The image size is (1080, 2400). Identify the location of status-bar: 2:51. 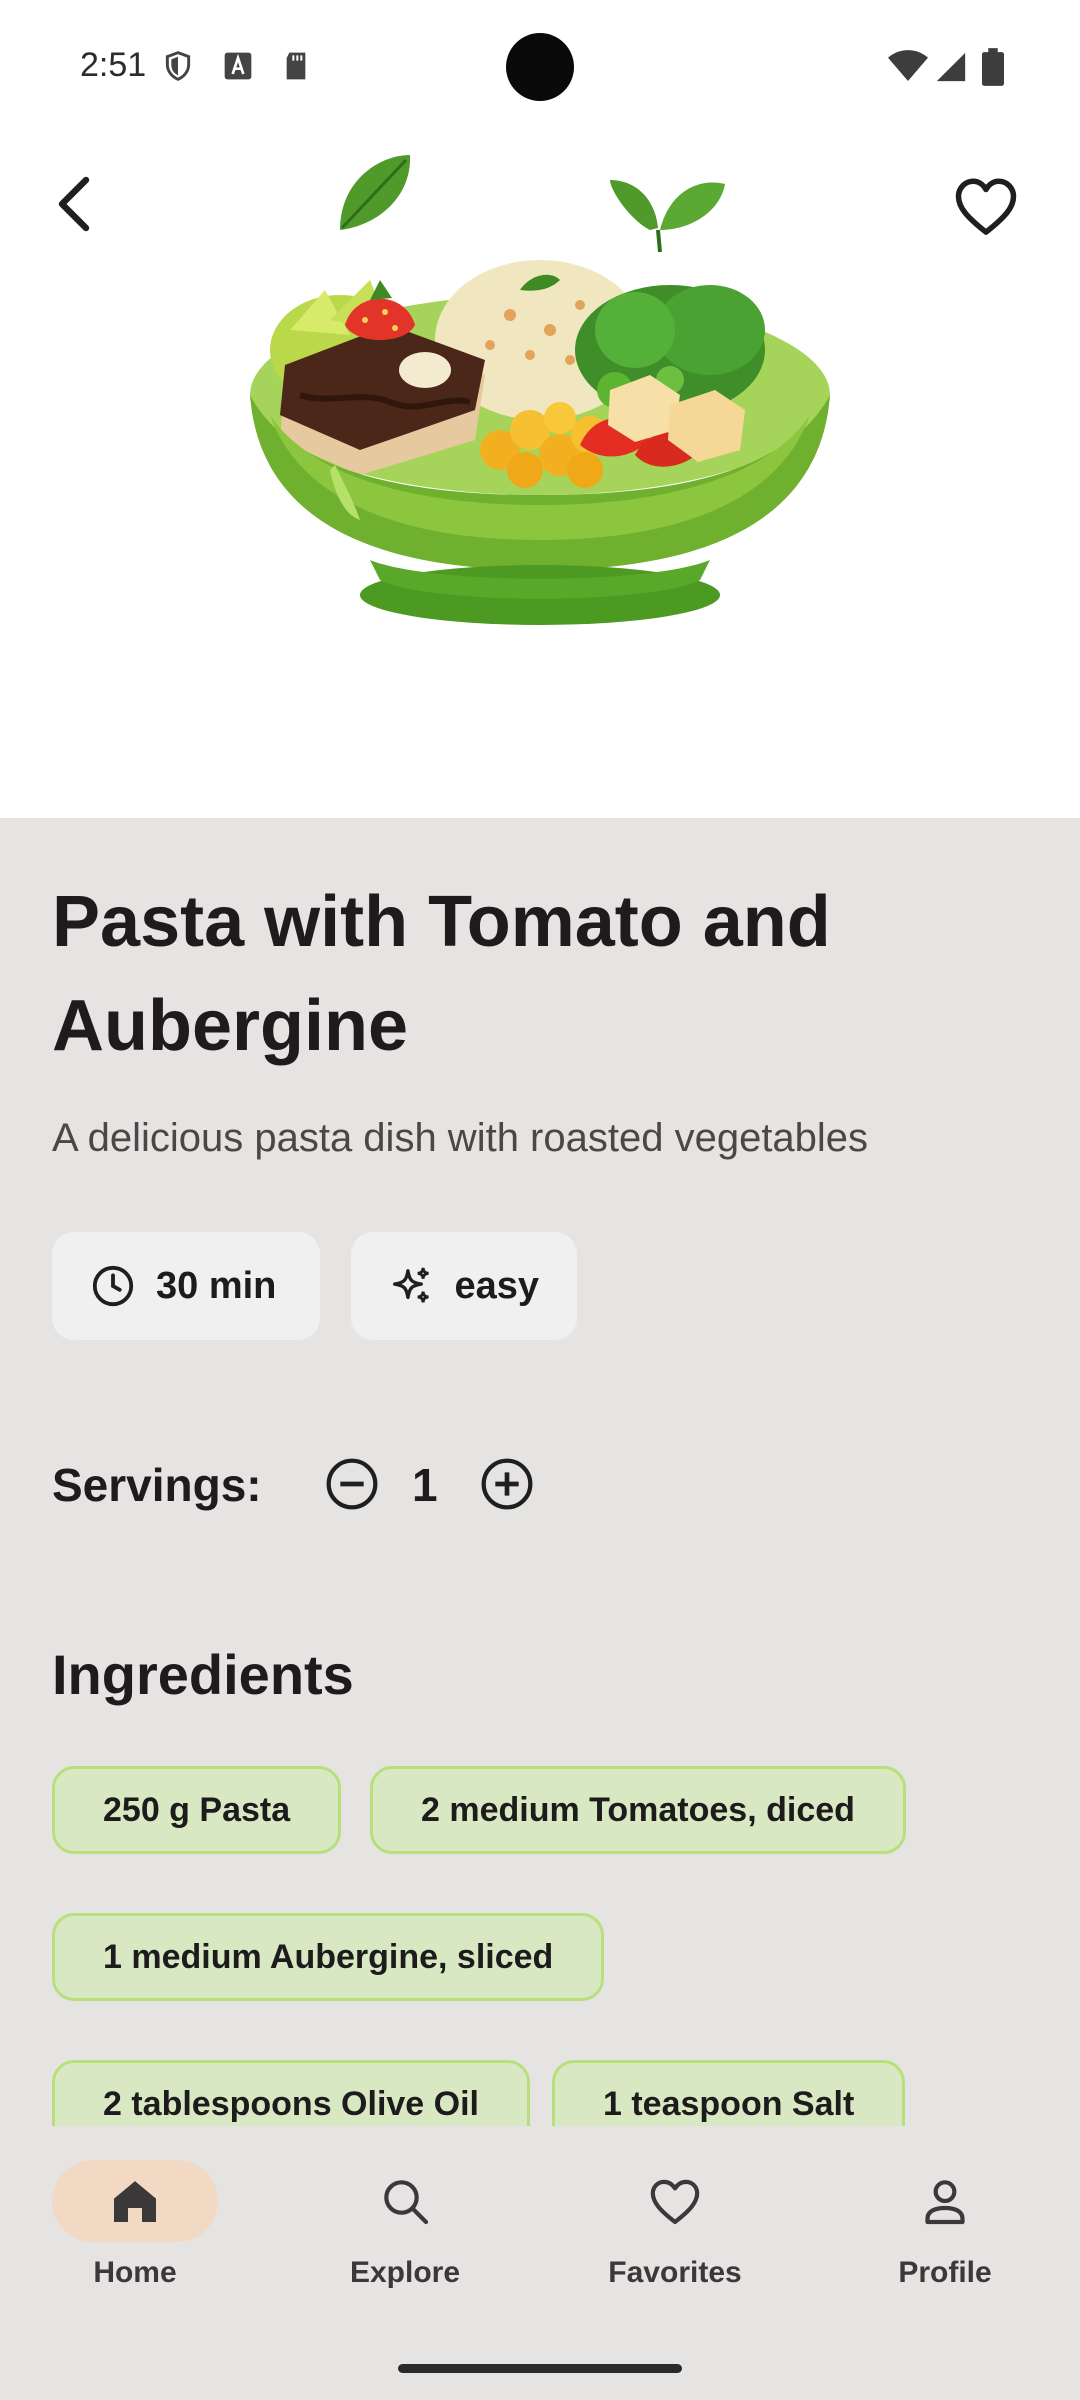
(540, 65).